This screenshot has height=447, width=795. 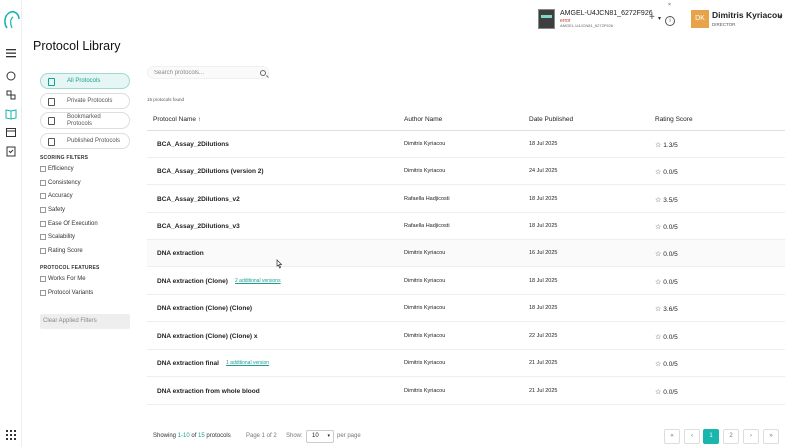 What do you see at coordinates (666, 145) in the screenshot?
I see `rating-score: ☆ 1.3/5` at bounding box center [666, 145].